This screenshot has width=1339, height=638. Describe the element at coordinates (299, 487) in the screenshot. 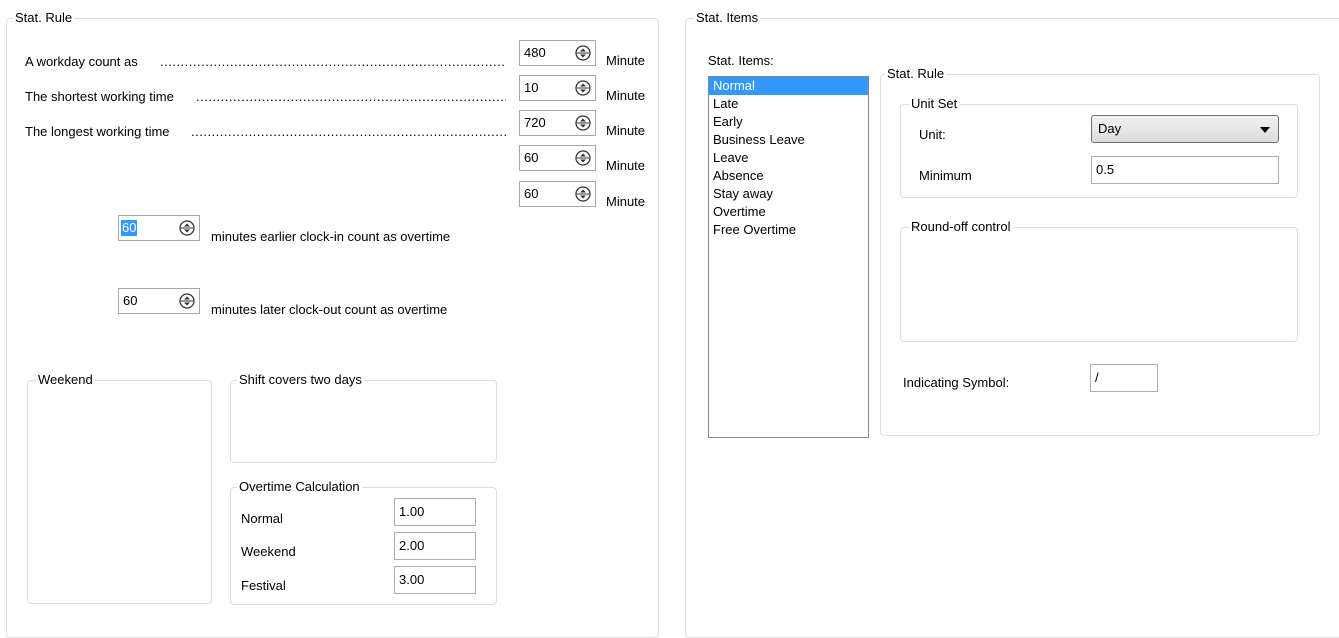

I see `overtime-calculation-title: Overtime Calculation` at that location.